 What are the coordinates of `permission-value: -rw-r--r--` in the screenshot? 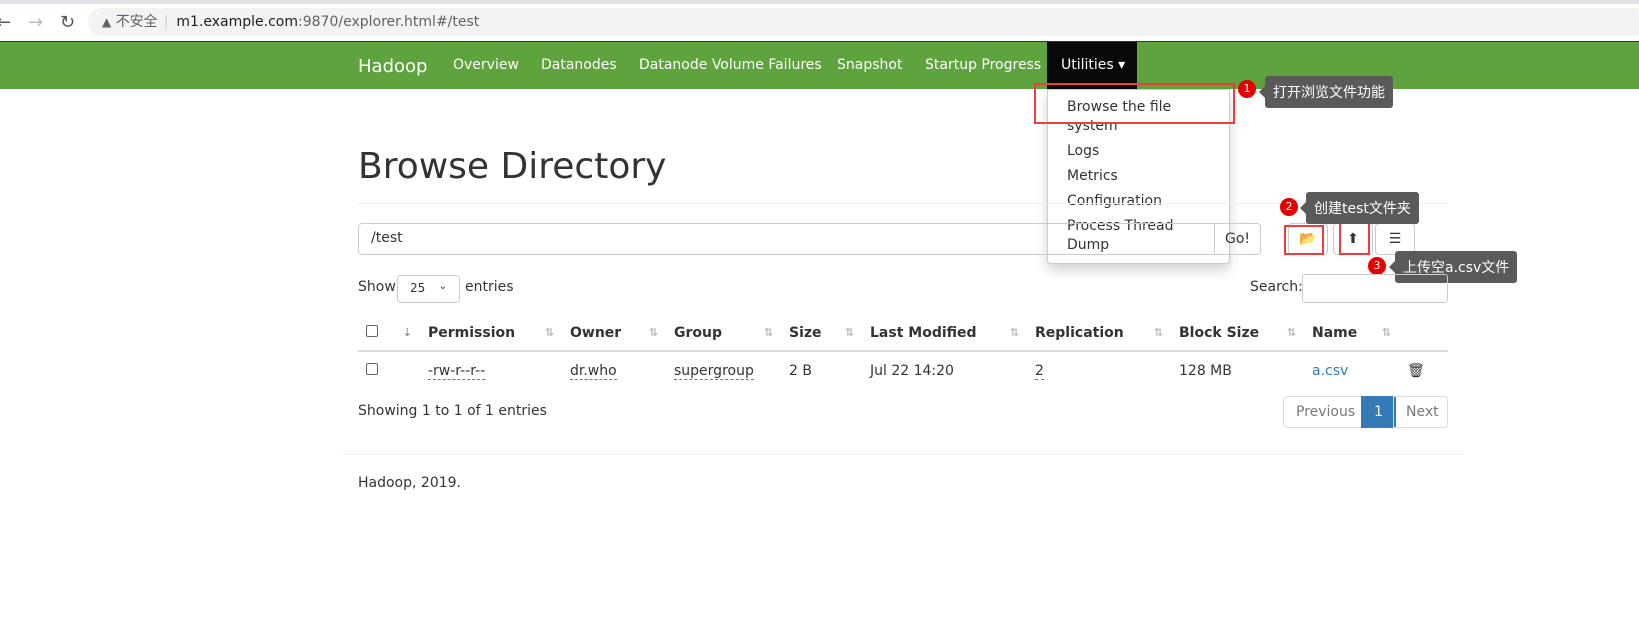 It's located at (457, 371).